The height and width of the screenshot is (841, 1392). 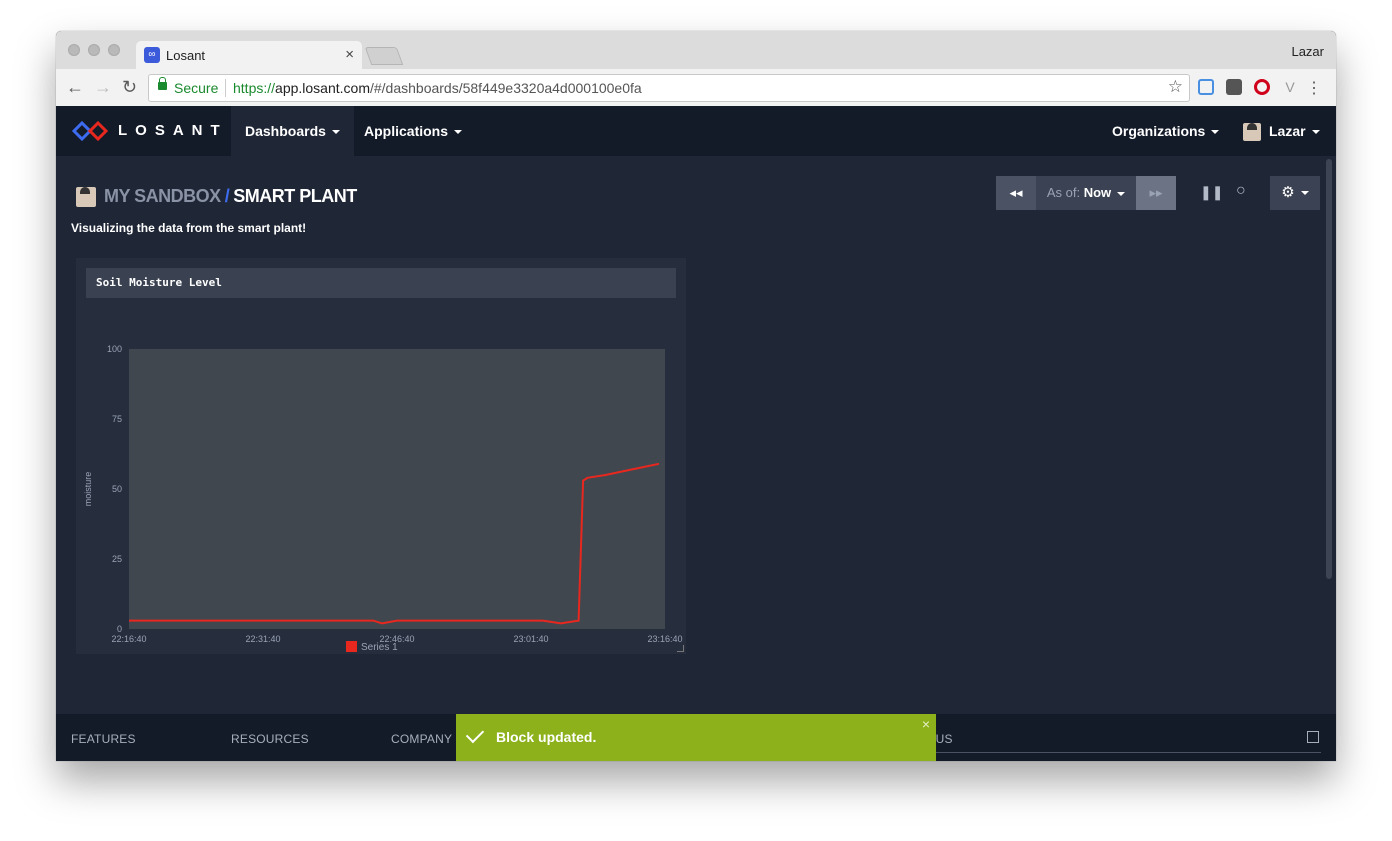 I want to click on x-tick-label: 23:16:40, so click(x=664, y=639).